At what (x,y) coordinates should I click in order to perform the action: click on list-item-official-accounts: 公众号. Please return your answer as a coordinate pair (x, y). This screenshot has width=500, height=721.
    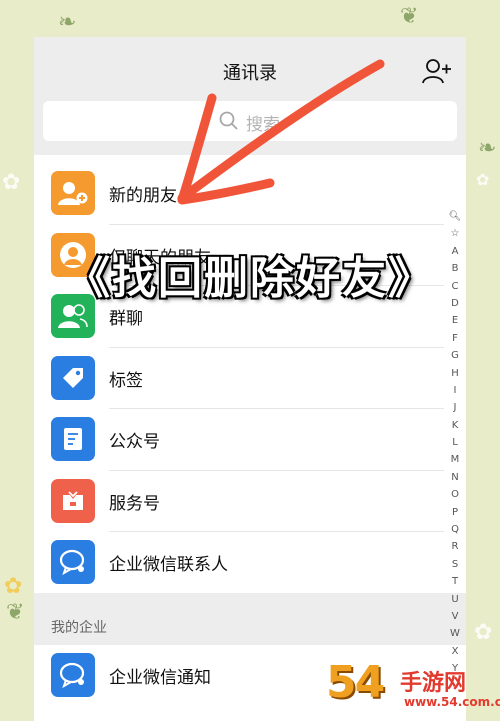
    Looking at the image, I should click on (239, 440).